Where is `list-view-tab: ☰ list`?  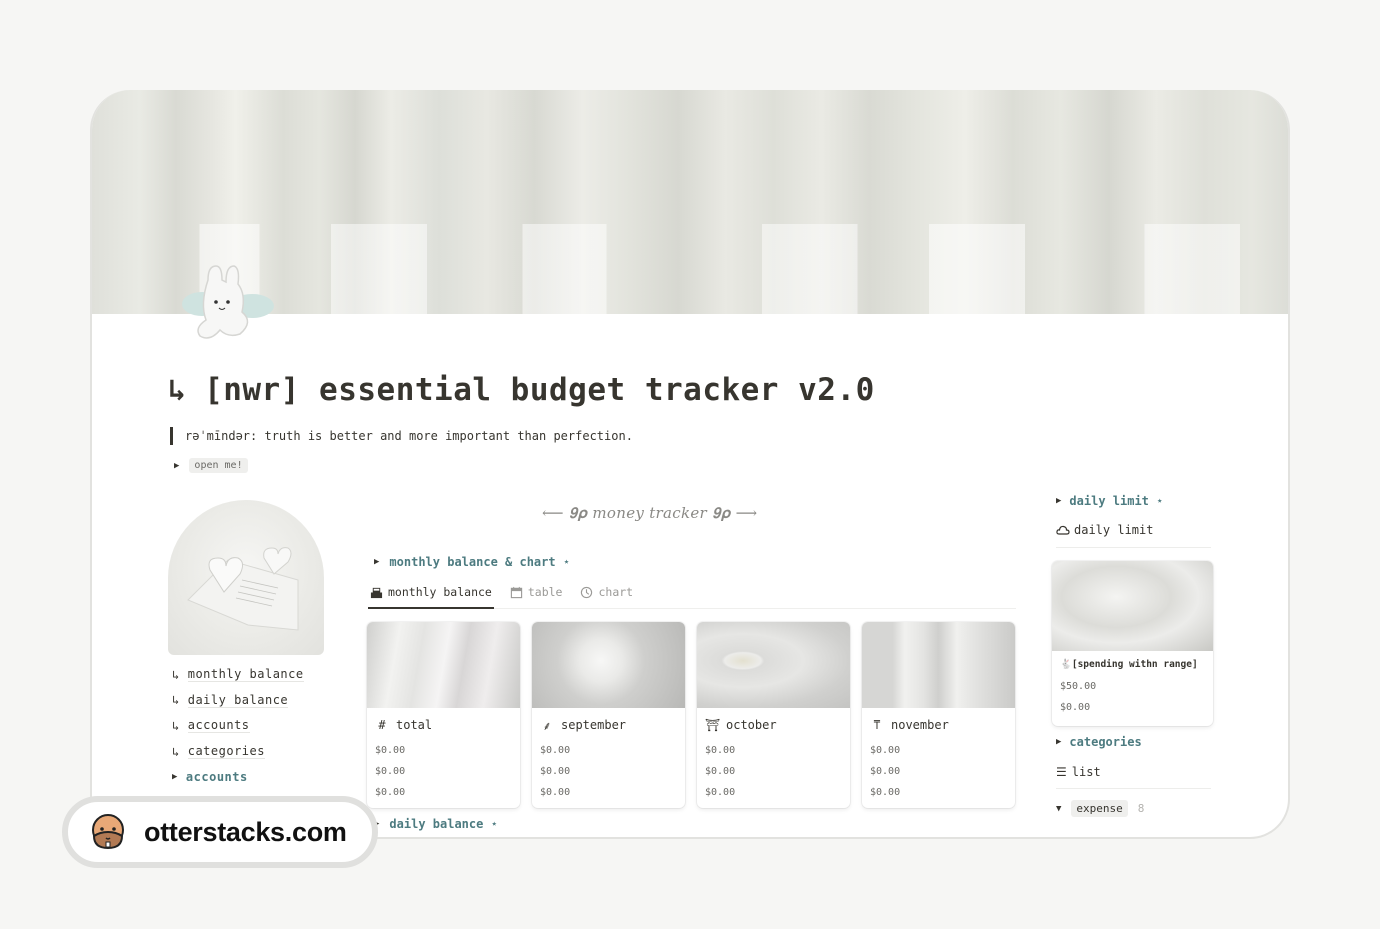
list-view-tab: ☰ list is located at coordinates (1078, 772).